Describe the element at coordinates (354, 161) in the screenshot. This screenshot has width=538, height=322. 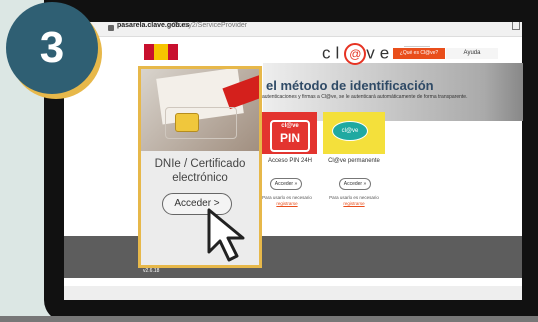
I see `perm-card-label: Cl@ve permanente` at that location.